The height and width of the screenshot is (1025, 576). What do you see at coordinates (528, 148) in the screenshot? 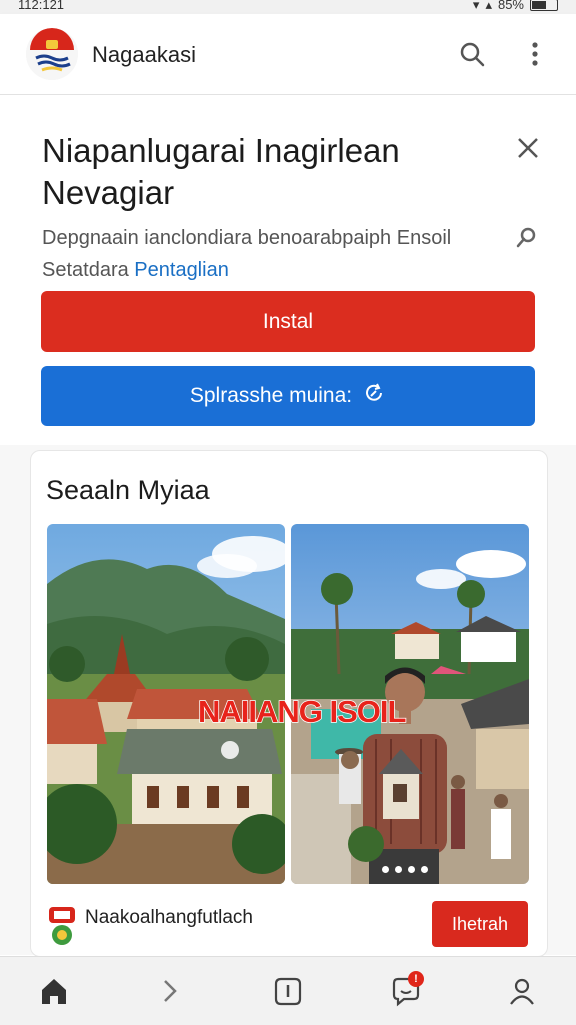
I see `close-icon` at bounding box center [528, 148].